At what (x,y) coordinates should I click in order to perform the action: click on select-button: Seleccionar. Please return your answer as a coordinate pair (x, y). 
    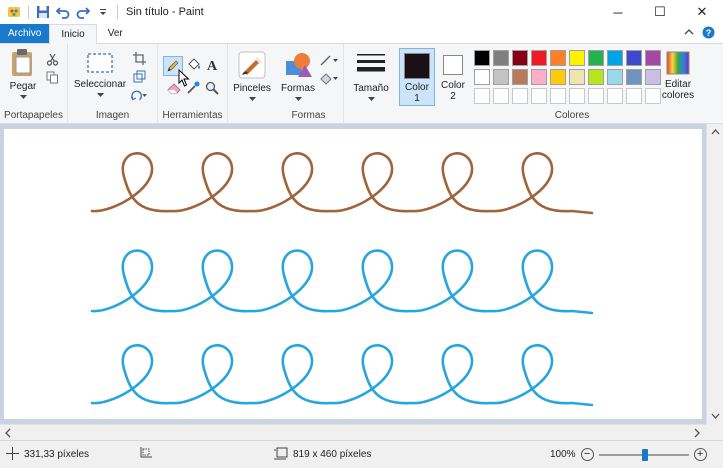
    Looking at the image, I should click on (100, 76).